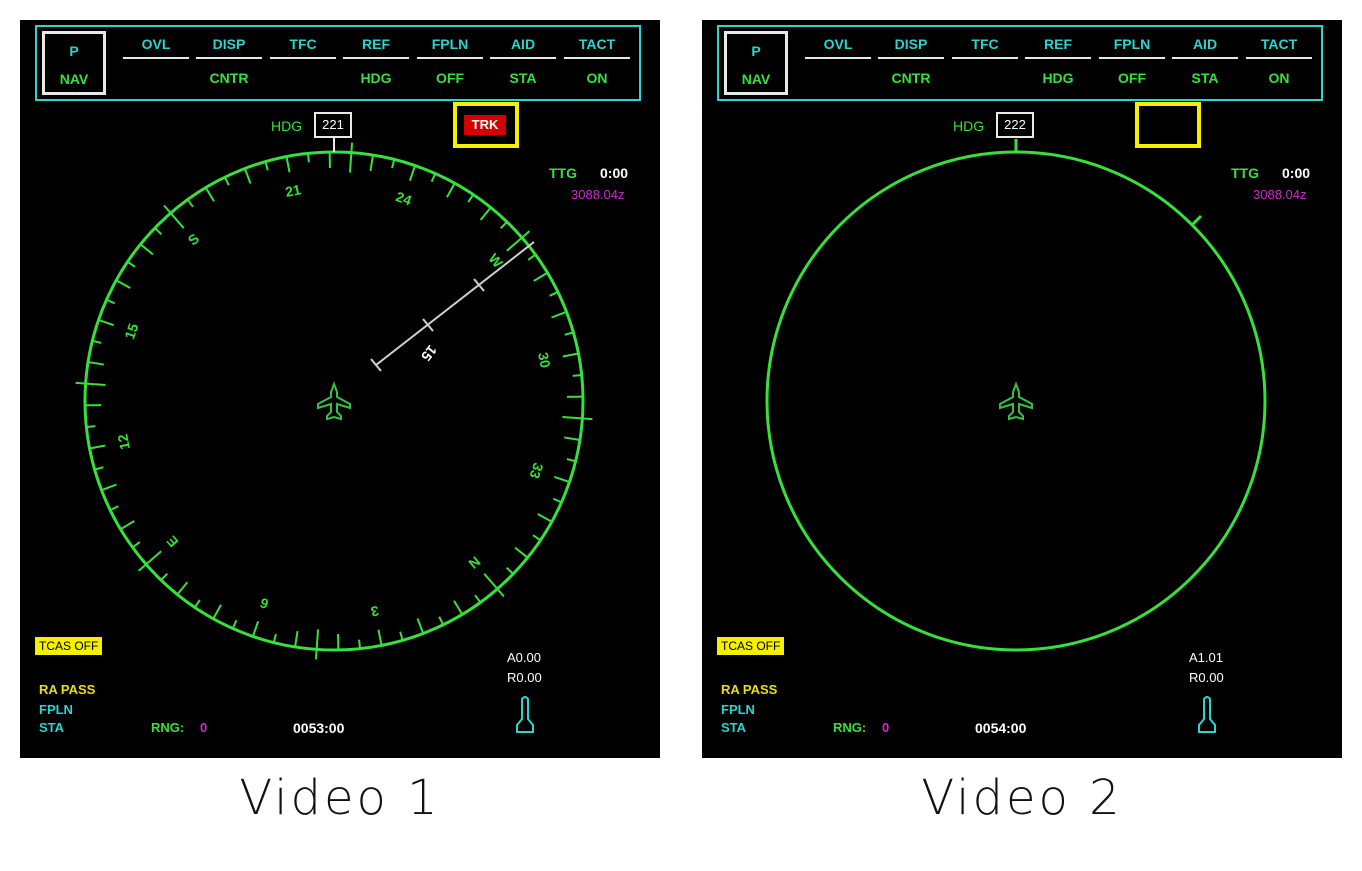 The image size is (1362, 871). What do you see at coordinates (333, 125) in the screenshot?
I see `heading-readout: 221` at bounding box center [333, 125].